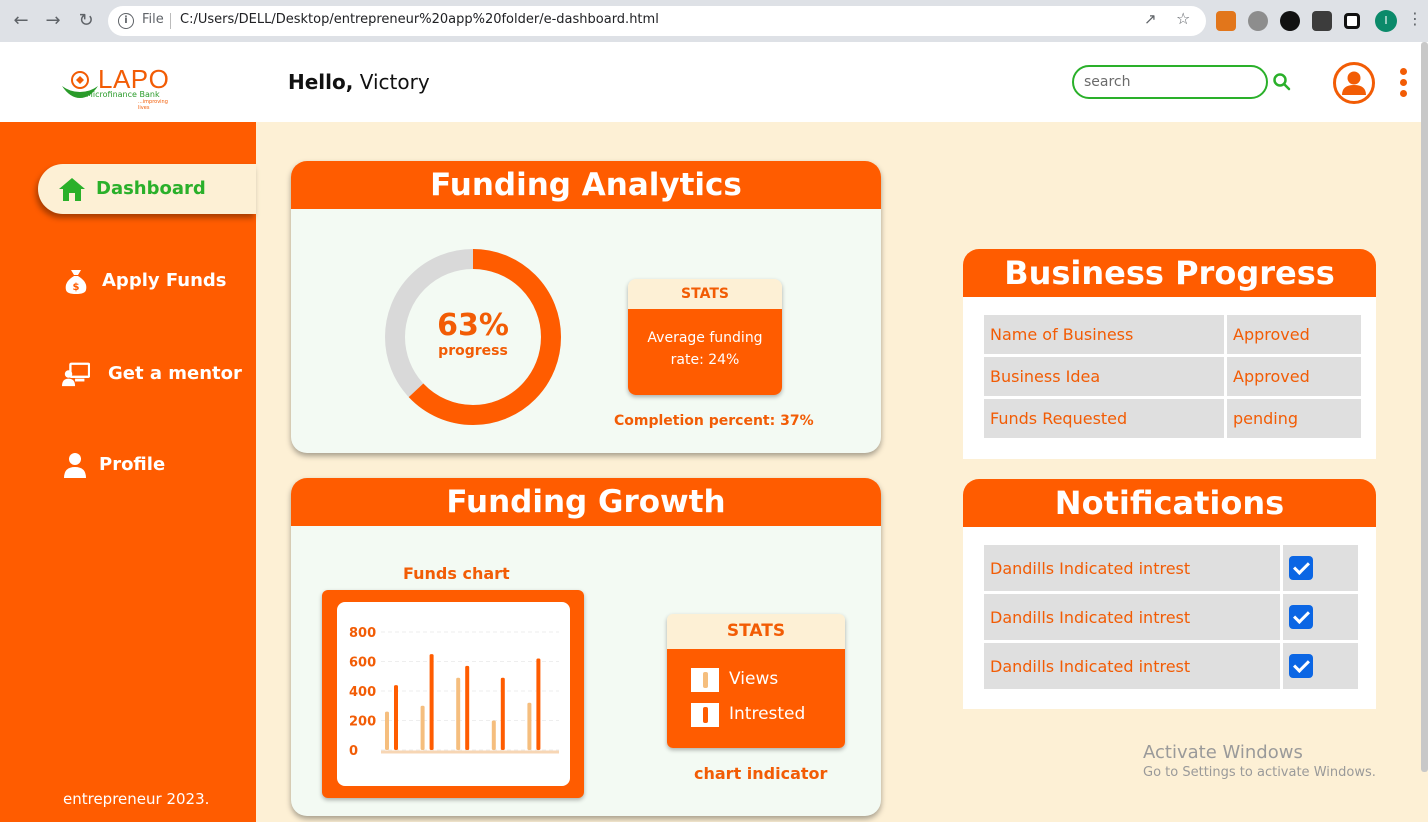 The image size is (1428, 822). Describe the element at coordinates (151, 188) in the screenshot. I see `sidebar-item-label: Dashboard` at that location.